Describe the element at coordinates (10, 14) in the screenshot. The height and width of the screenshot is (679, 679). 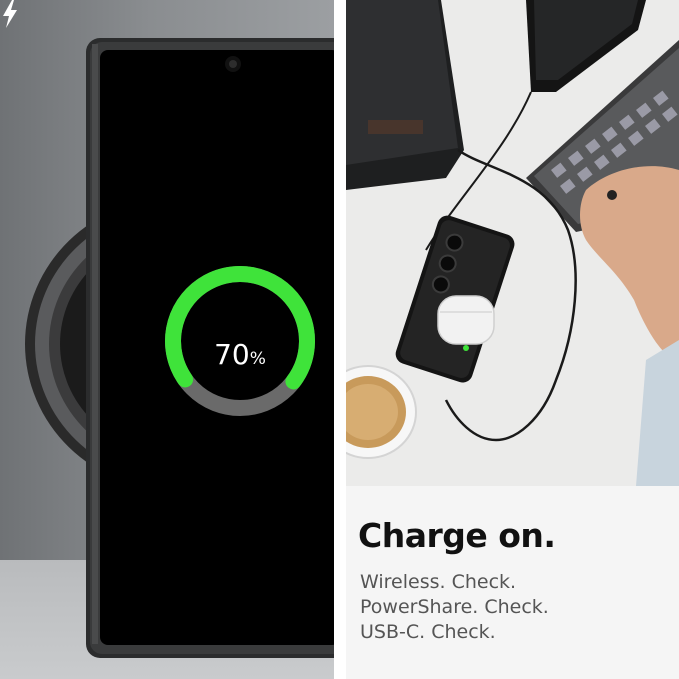
I see `lightning-bolt-icon` at that location.